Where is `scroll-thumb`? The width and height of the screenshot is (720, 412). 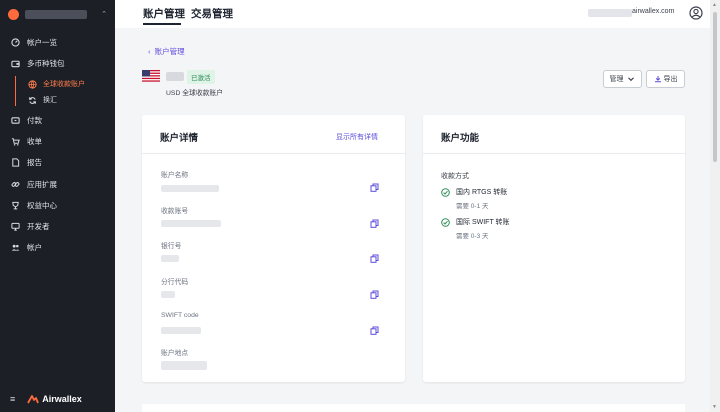 scroll-thumb is located at coordinates (715, 87).